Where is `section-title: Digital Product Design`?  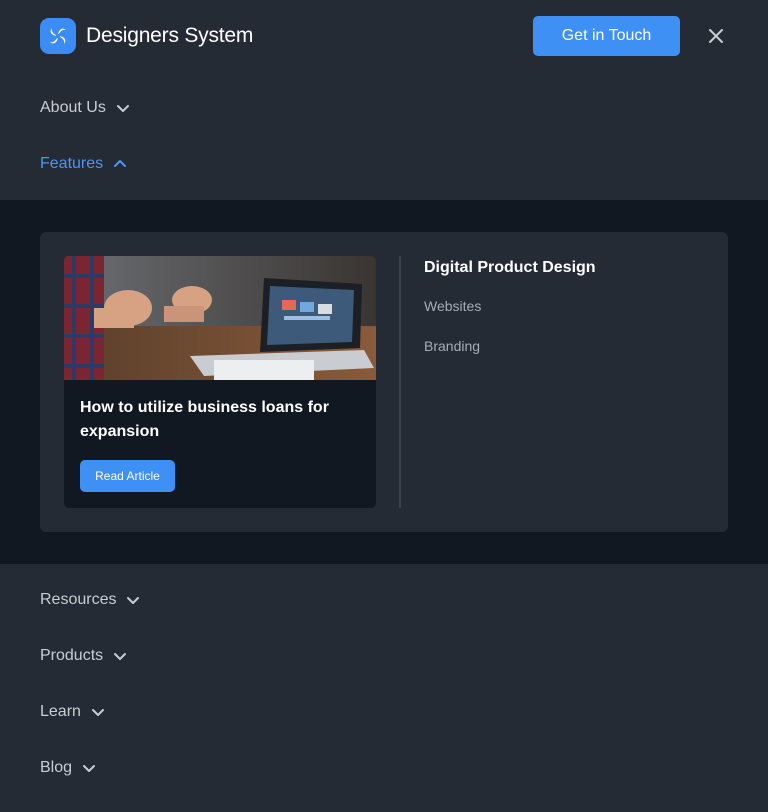 section-title: Digital Product Design is located at coordinates (510, 267).